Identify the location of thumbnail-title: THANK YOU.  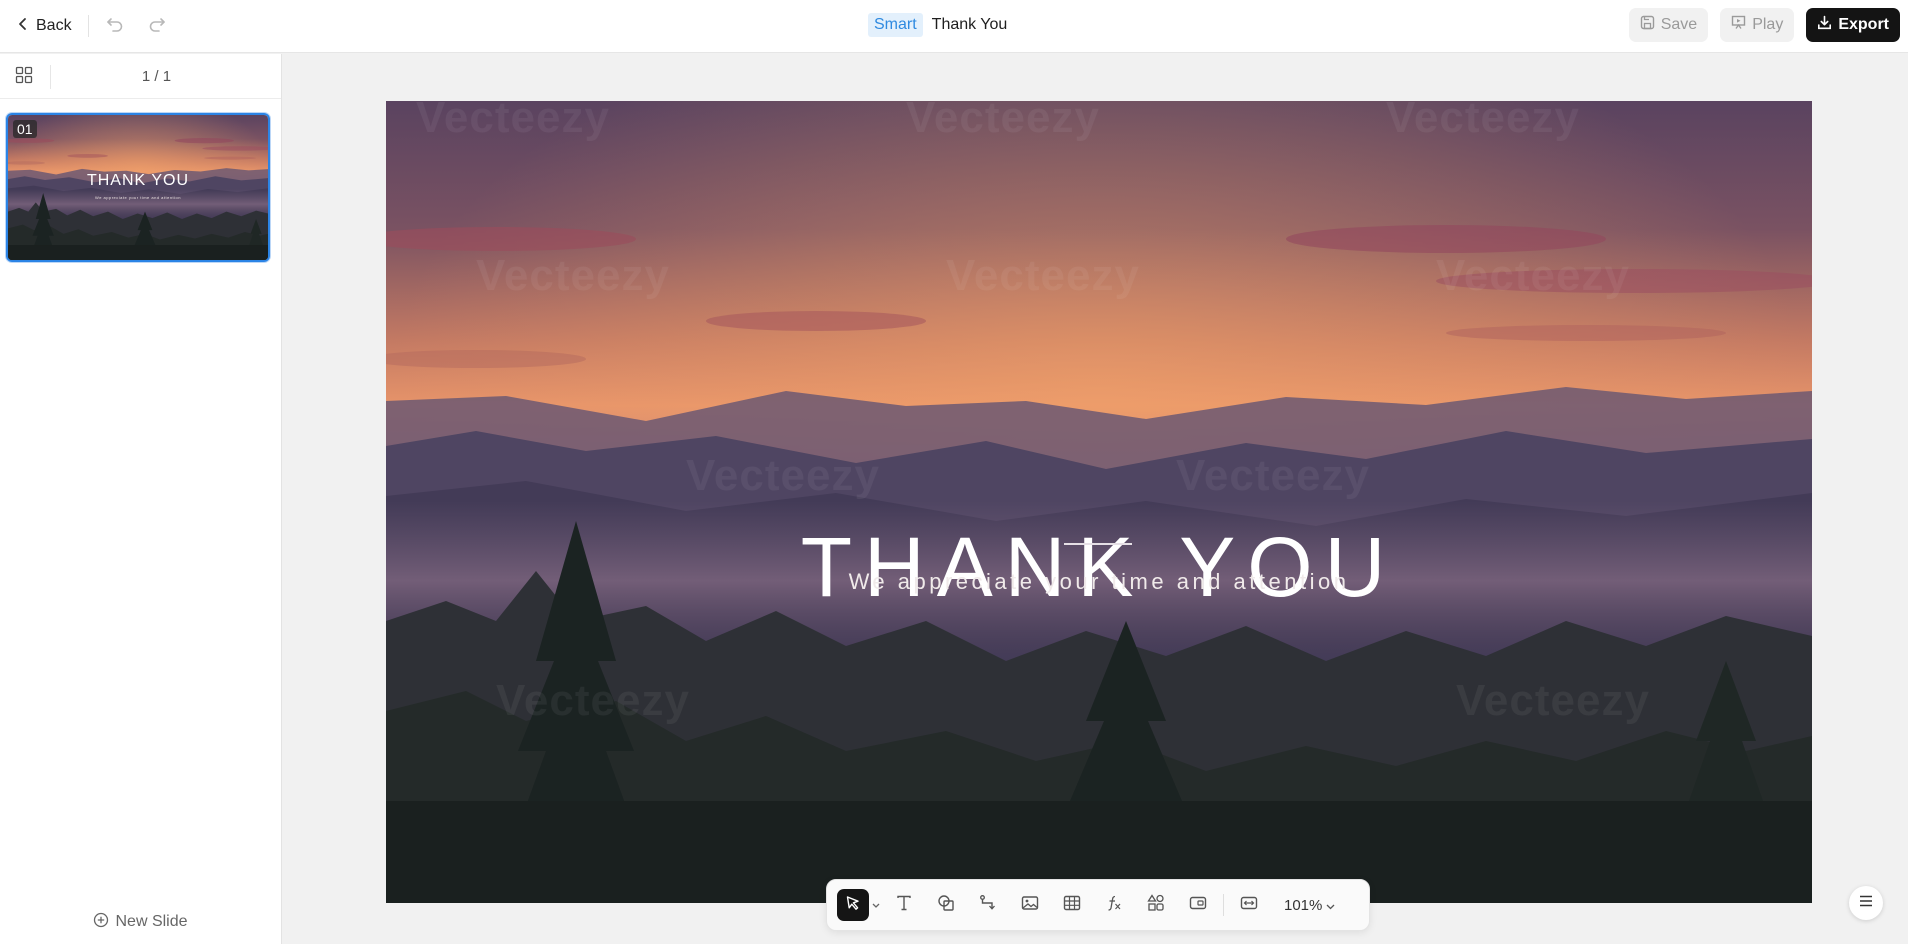
(138, 180).